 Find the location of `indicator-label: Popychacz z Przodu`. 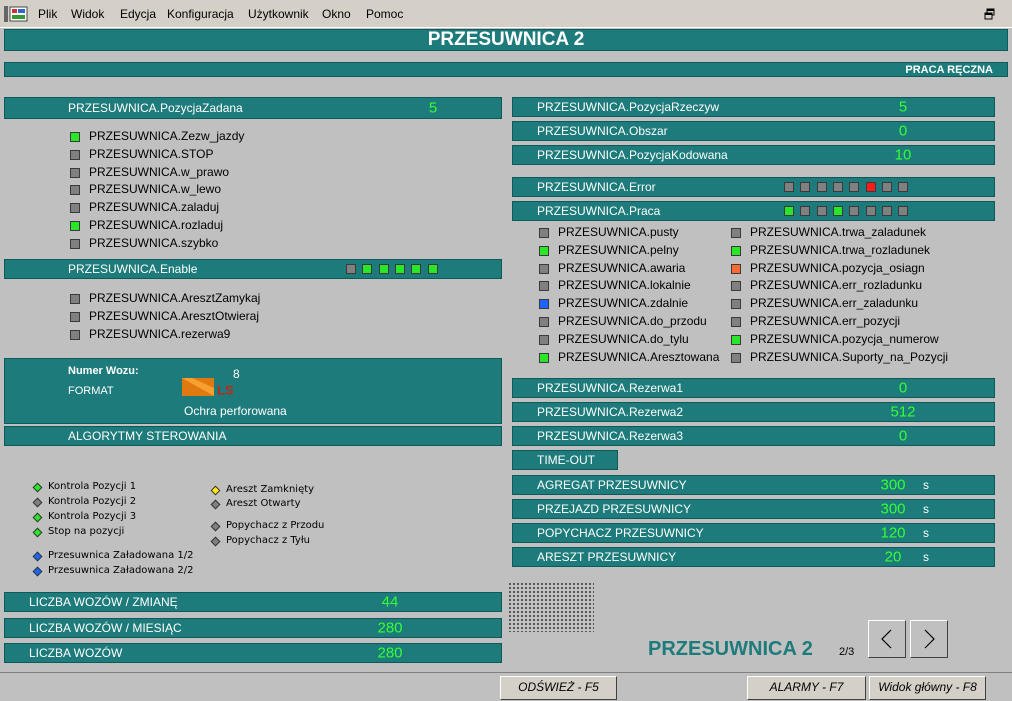

indicator-label: Popychacz z Przodu is located at coordinates (275, 525).